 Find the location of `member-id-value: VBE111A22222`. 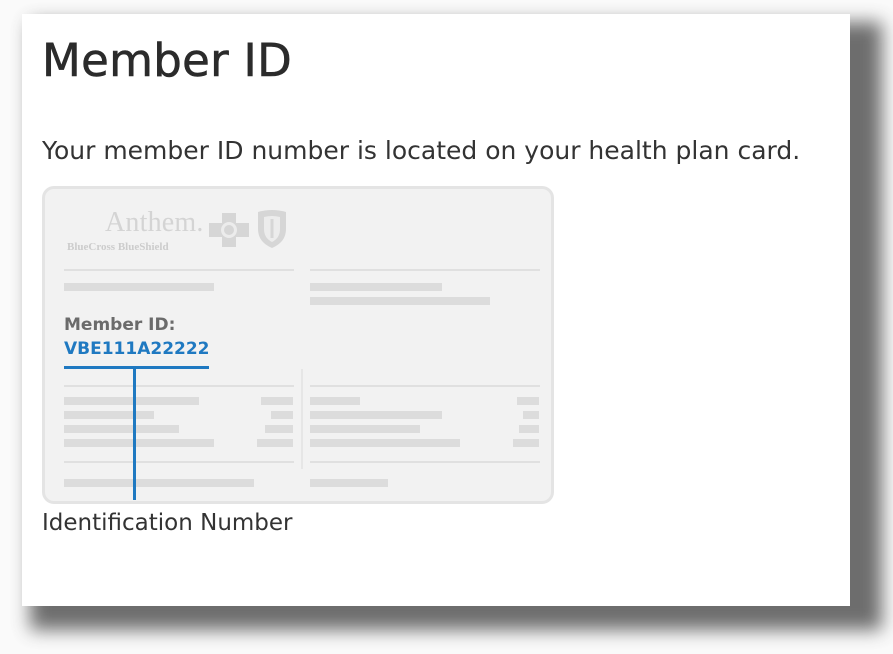

member-id-value: VBE111A22222 is located at coordinates (137, 349).